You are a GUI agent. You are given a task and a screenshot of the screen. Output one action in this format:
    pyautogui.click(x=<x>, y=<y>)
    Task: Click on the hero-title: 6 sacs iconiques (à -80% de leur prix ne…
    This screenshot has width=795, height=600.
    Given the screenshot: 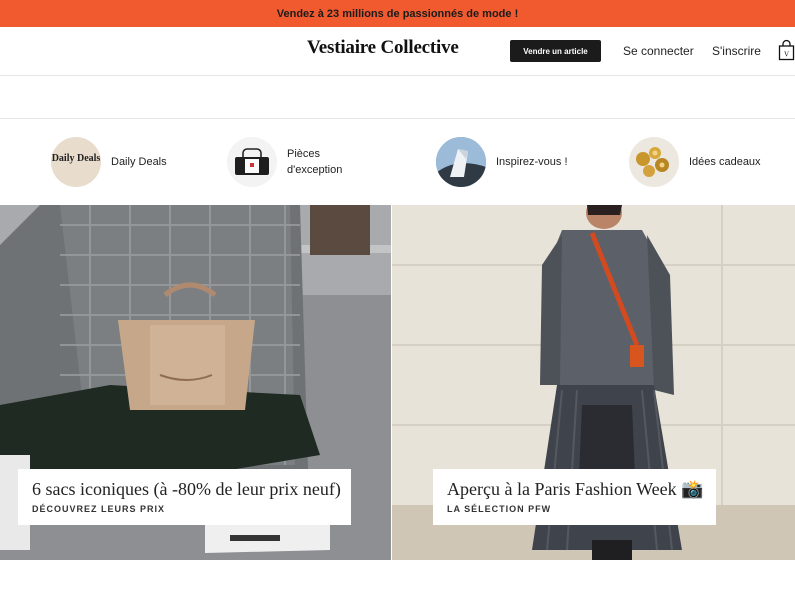 What is the action you would take?
    pyautogui.click(x=186, y=489)
    